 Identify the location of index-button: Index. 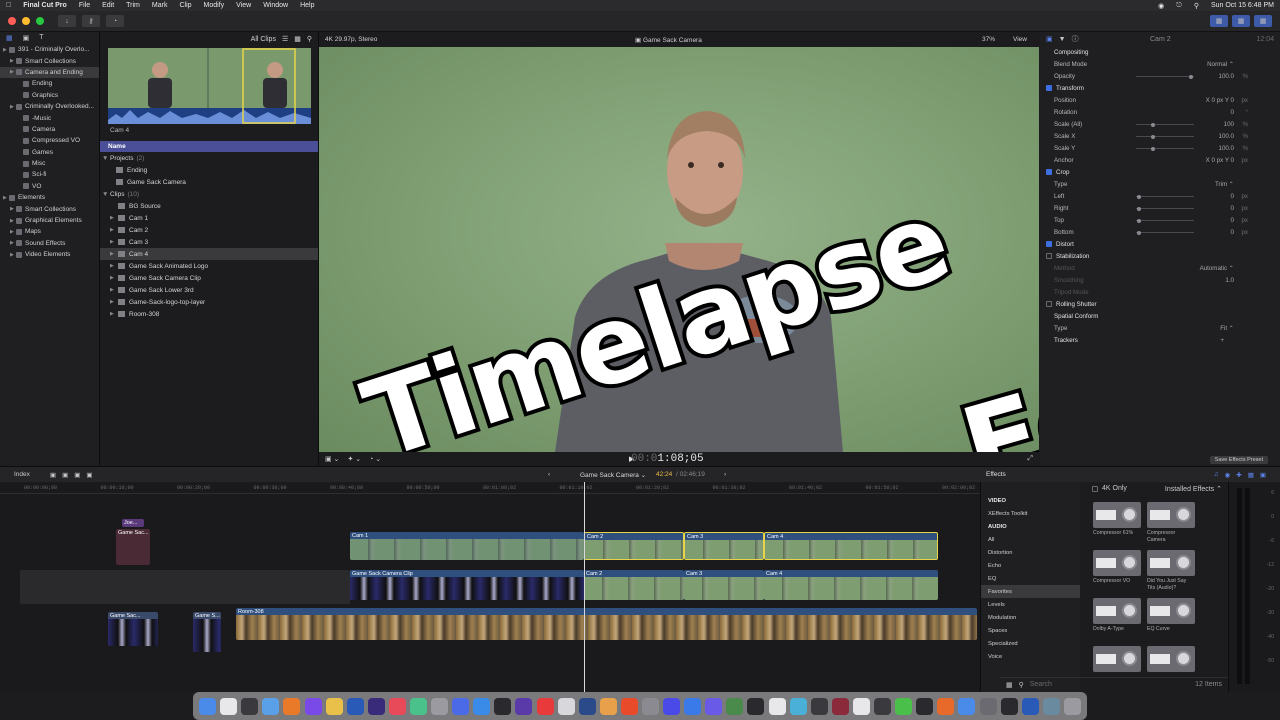
(22, 474).